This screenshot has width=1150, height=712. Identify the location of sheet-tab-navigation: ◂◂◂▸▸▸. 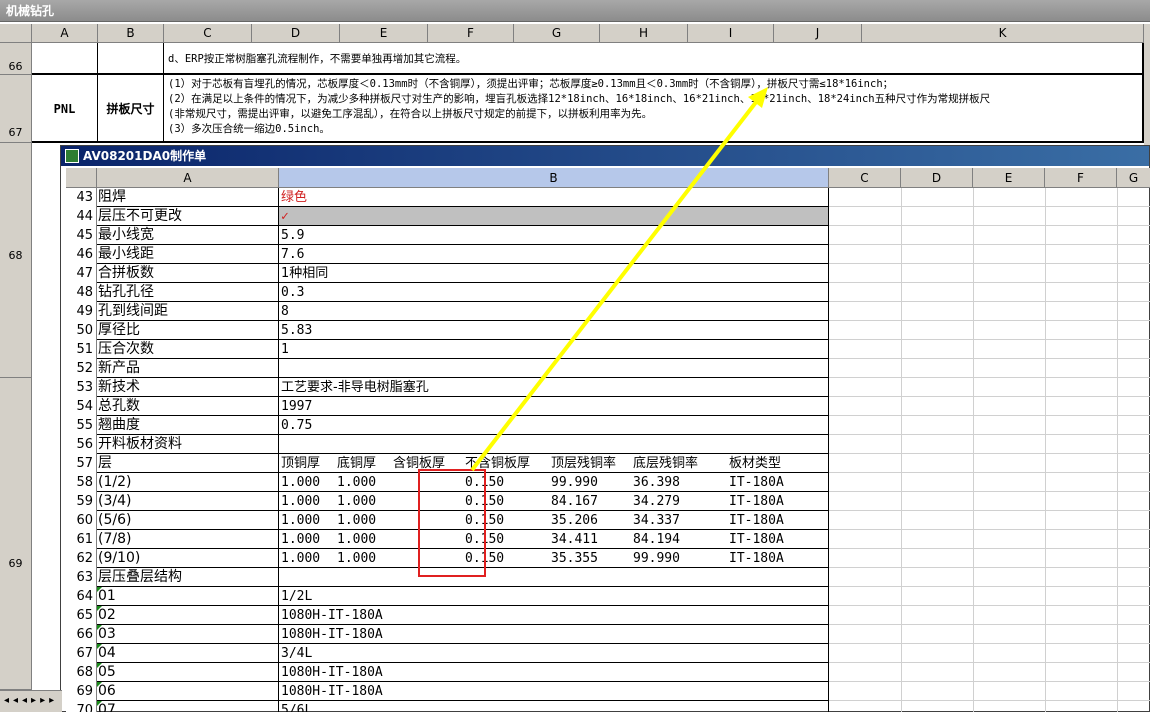
(31, 701).